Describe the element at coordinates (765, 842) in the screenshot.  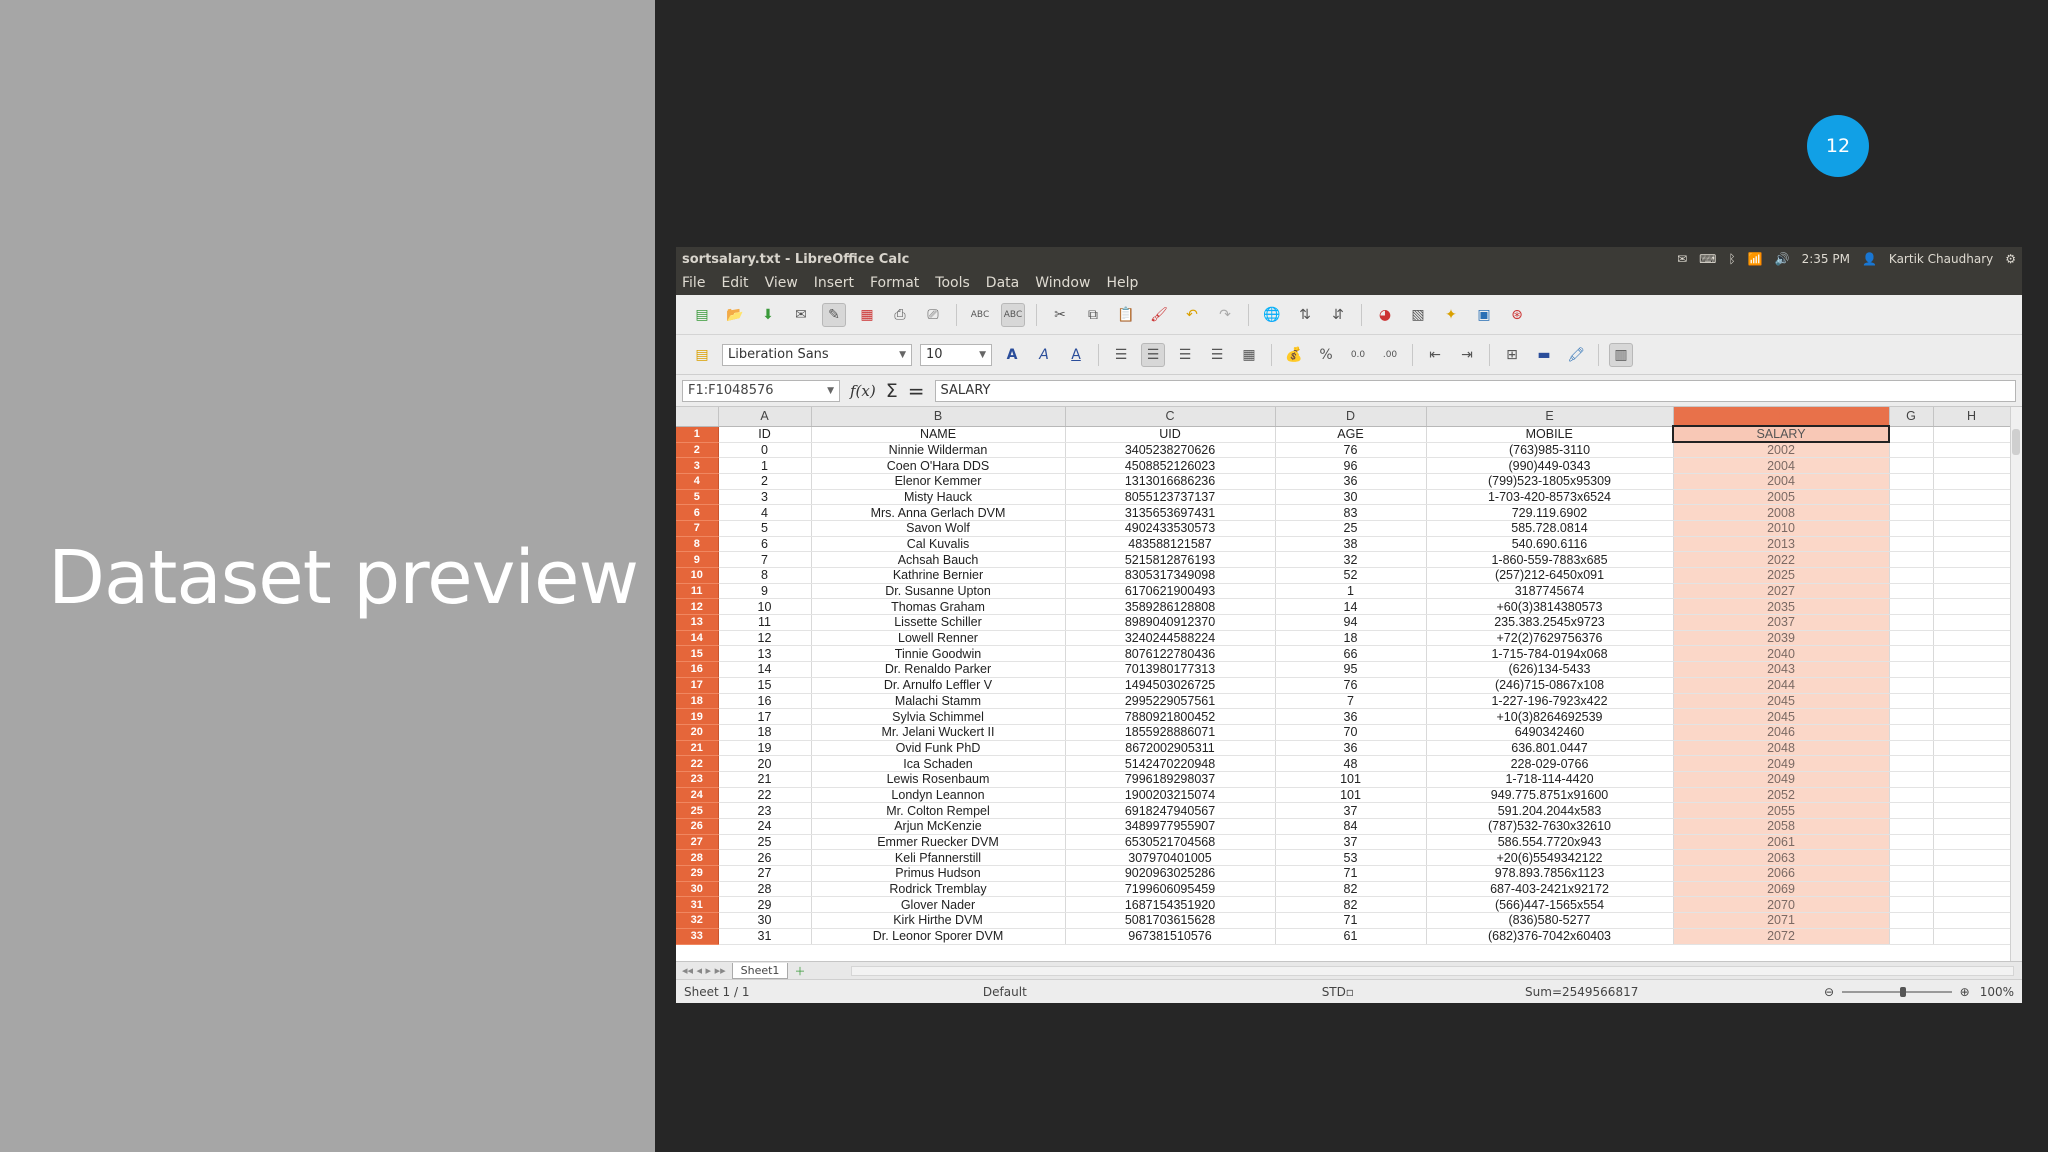
I see `cell-id: 25` at that location.